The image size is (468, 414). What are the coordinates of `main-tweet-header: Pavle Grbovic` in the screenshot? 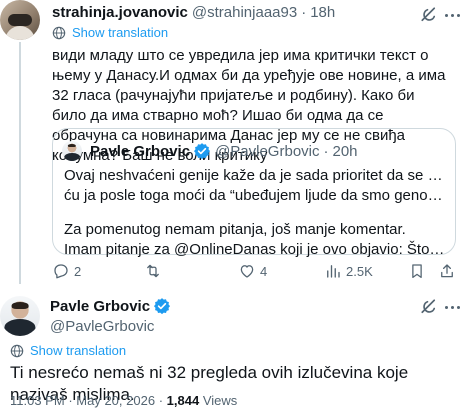 It's located at (110, 306).